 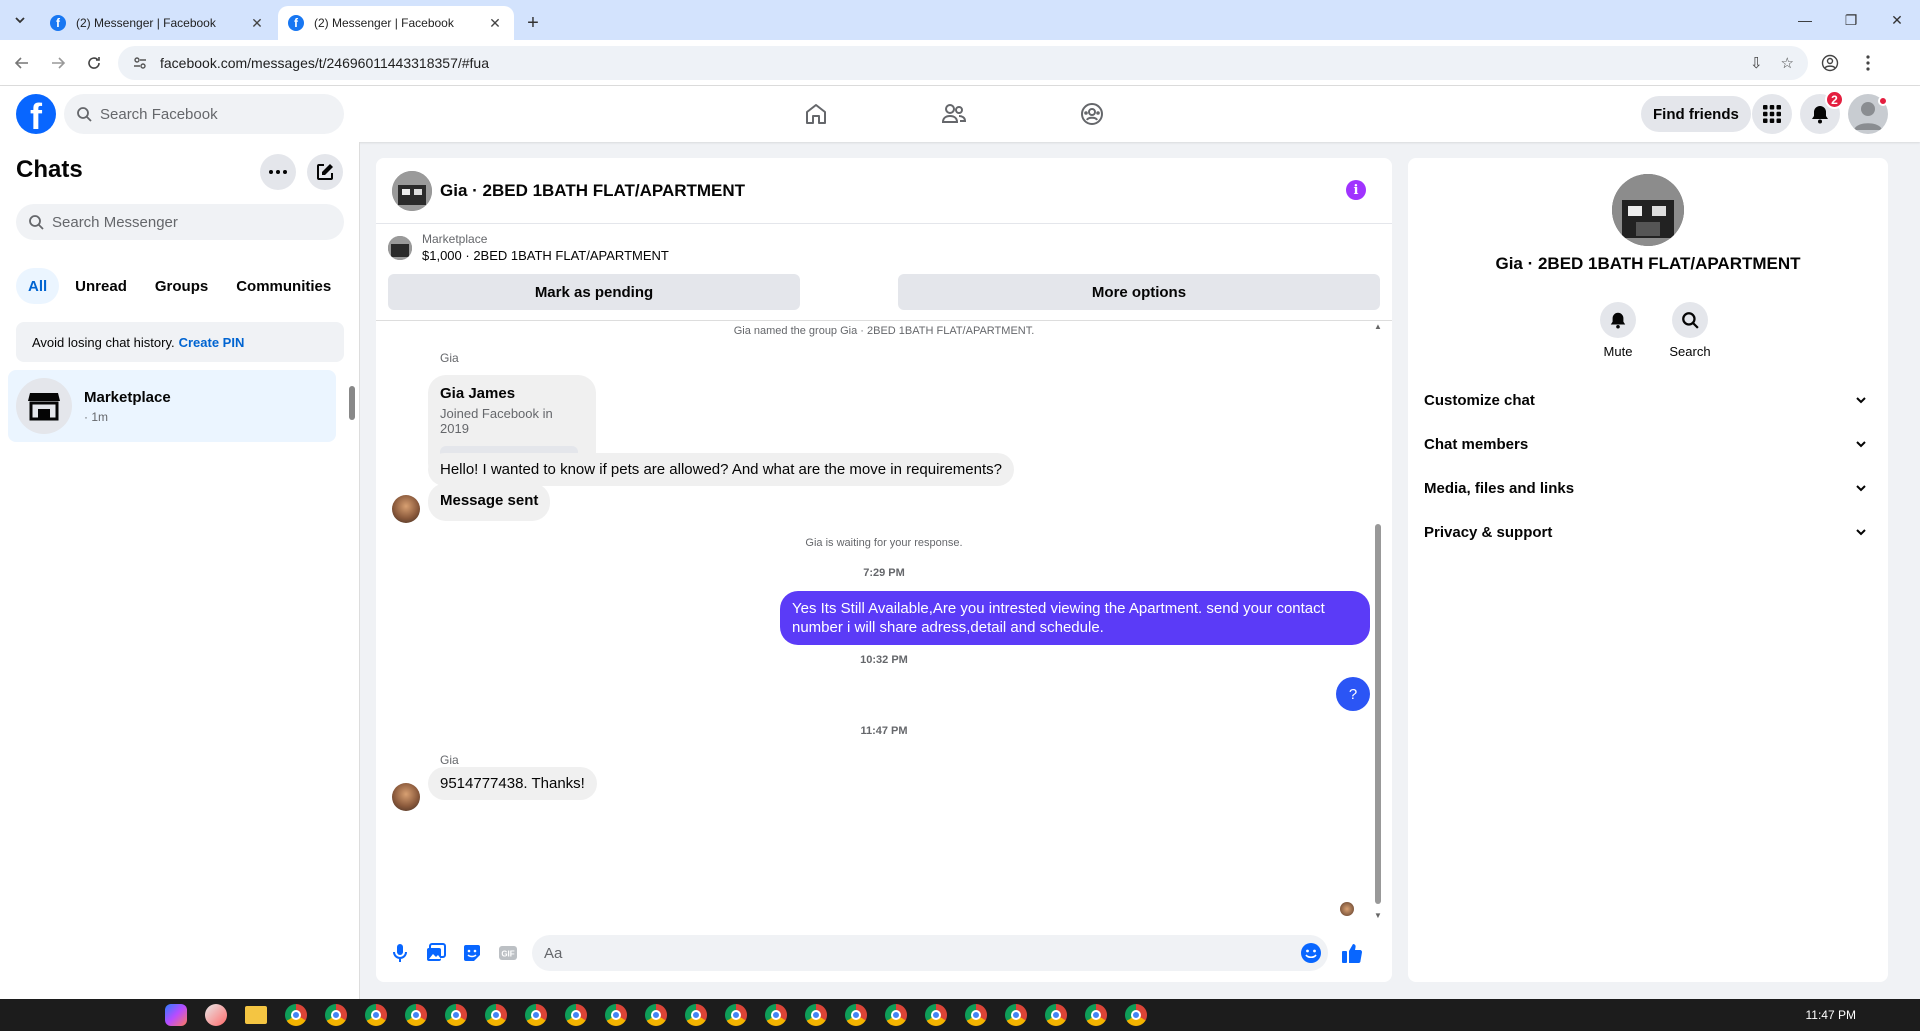 I want to click on minimize-icon: —, so click(x=1805, y=20).